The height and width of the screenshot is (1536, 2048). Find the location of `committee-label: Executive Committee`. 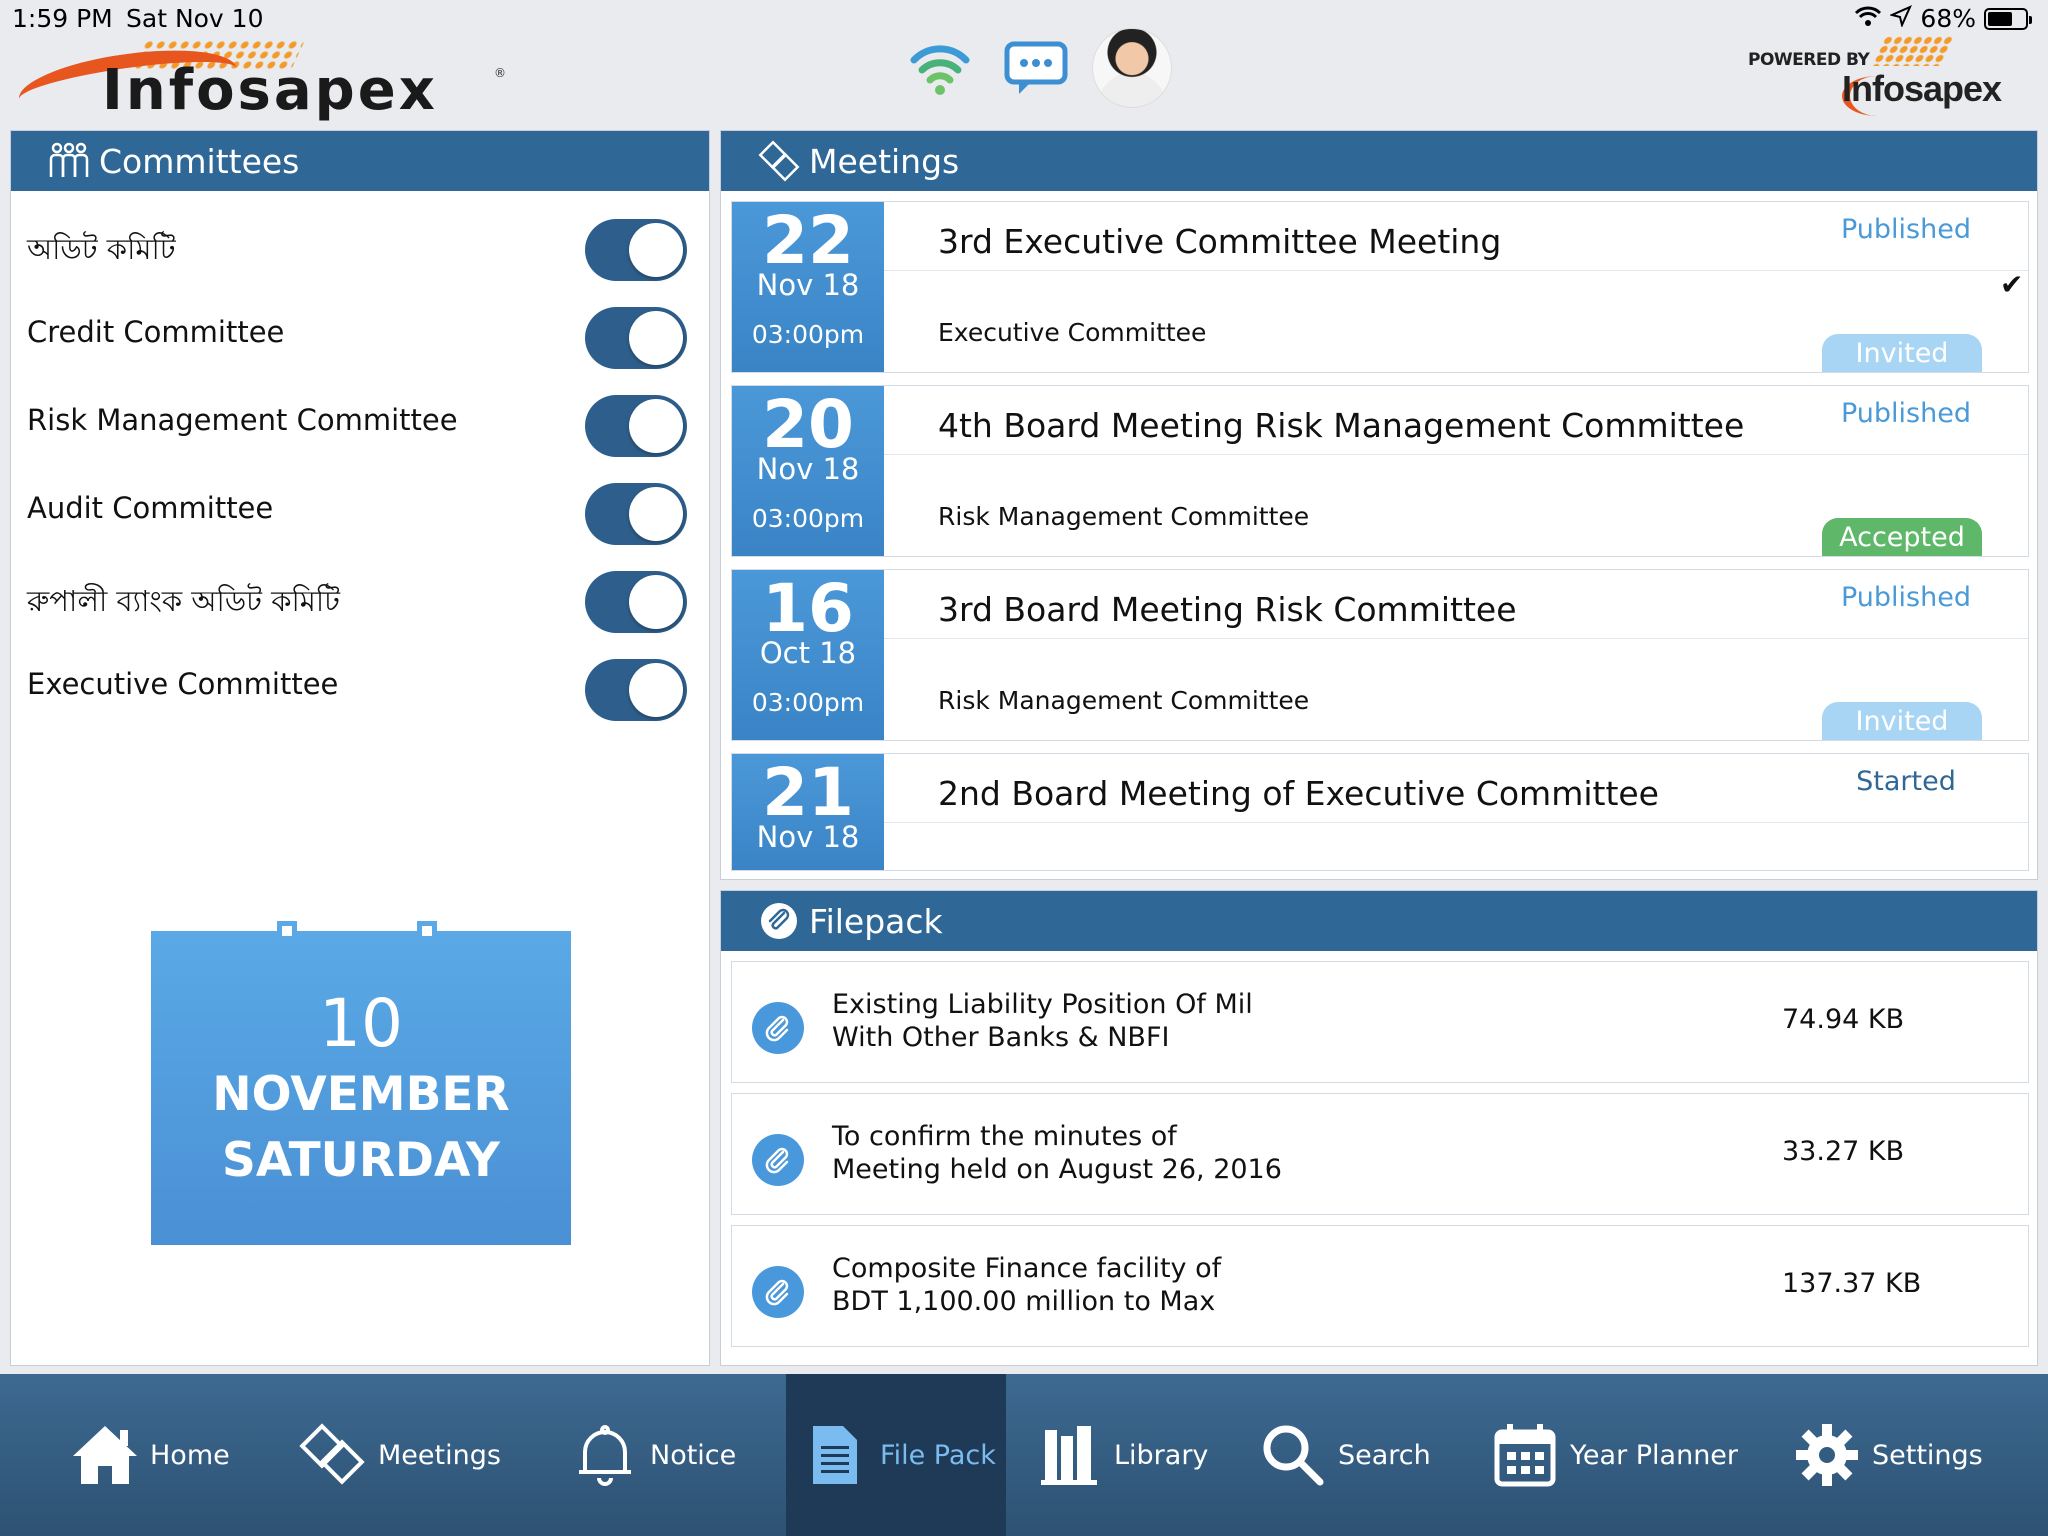

committee-label: Executive Committee is located at coordinates (183, 684).